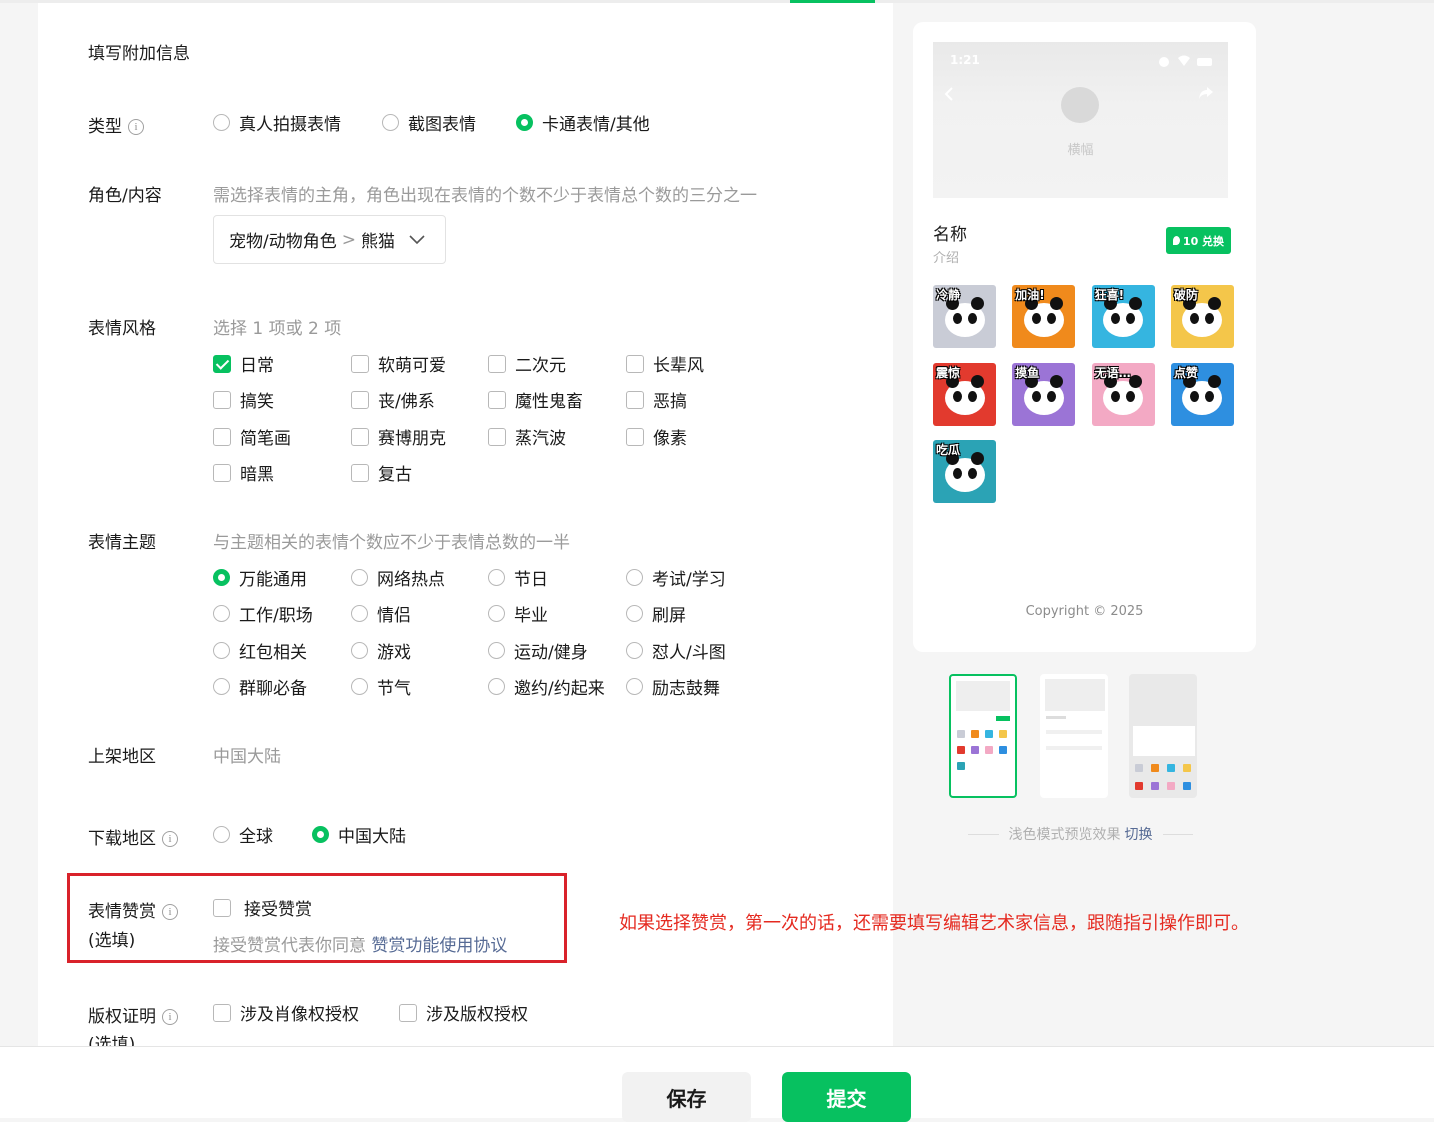 Image resolution: width=1434 pixels, height=1122 pixels. What do you see at coordinates (359, 834) in the screenshot?
I see `download-option-mainland: 中国大陆` at bounding box center [359, 834].